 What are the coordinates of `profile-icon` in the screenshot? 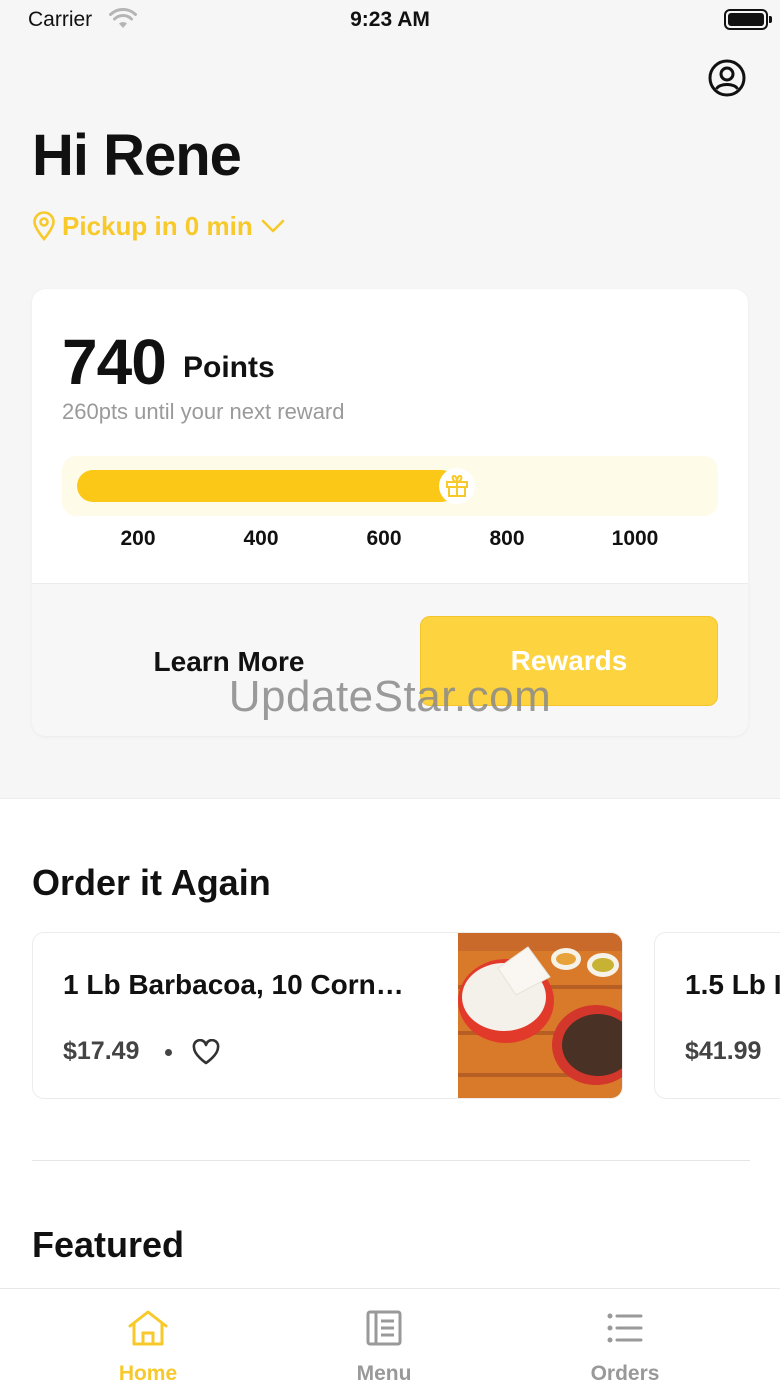 It's located at (727, 78).